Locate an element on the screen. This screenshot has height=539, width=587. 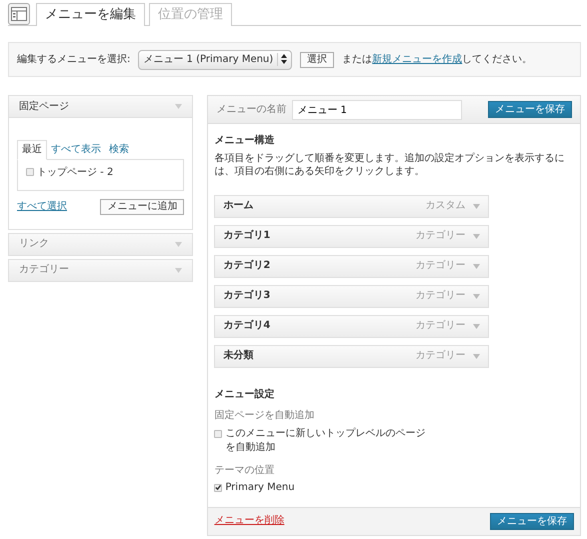
checkbox-label: Primary Menu is located at coordinates (260, 487).